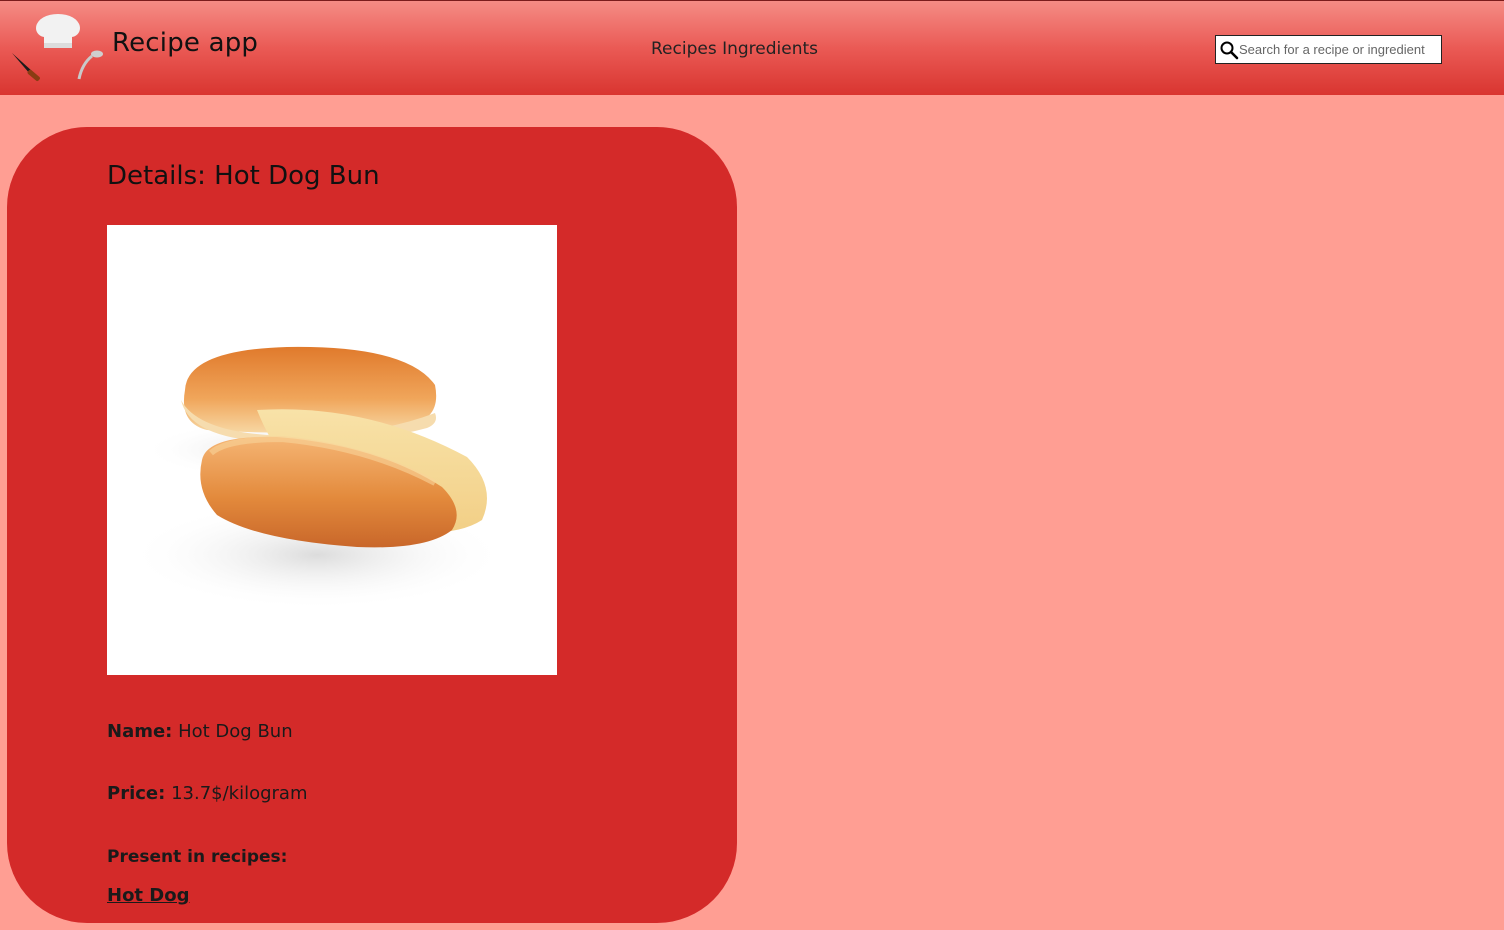  What do you see at coordinates (235, 731) in the screenshot?
I see `name-value: Hot Dog Bun` at bounding box center [235, 731].